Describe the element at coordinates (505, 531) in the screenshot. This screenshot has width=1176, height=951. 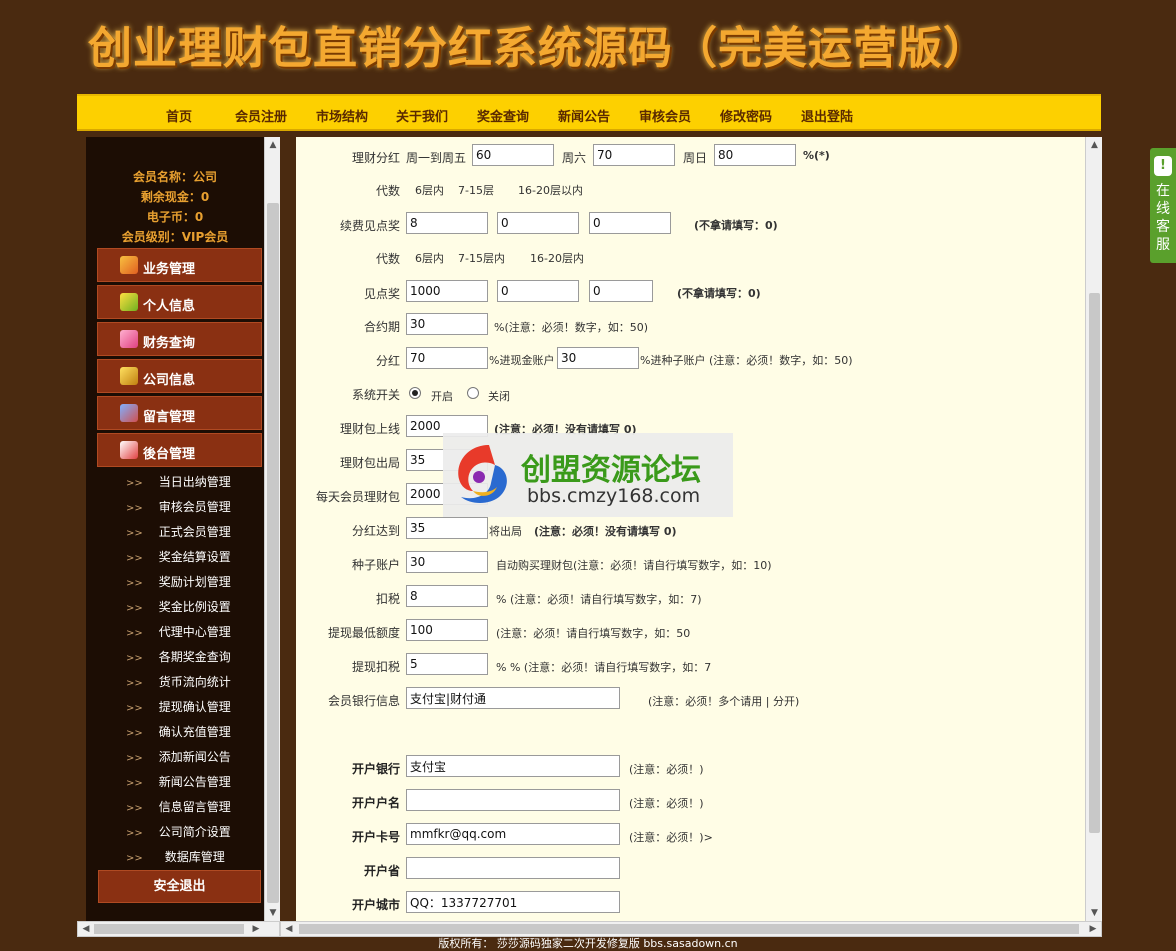
I see `dividend-reach-text: 将出局` at that location.